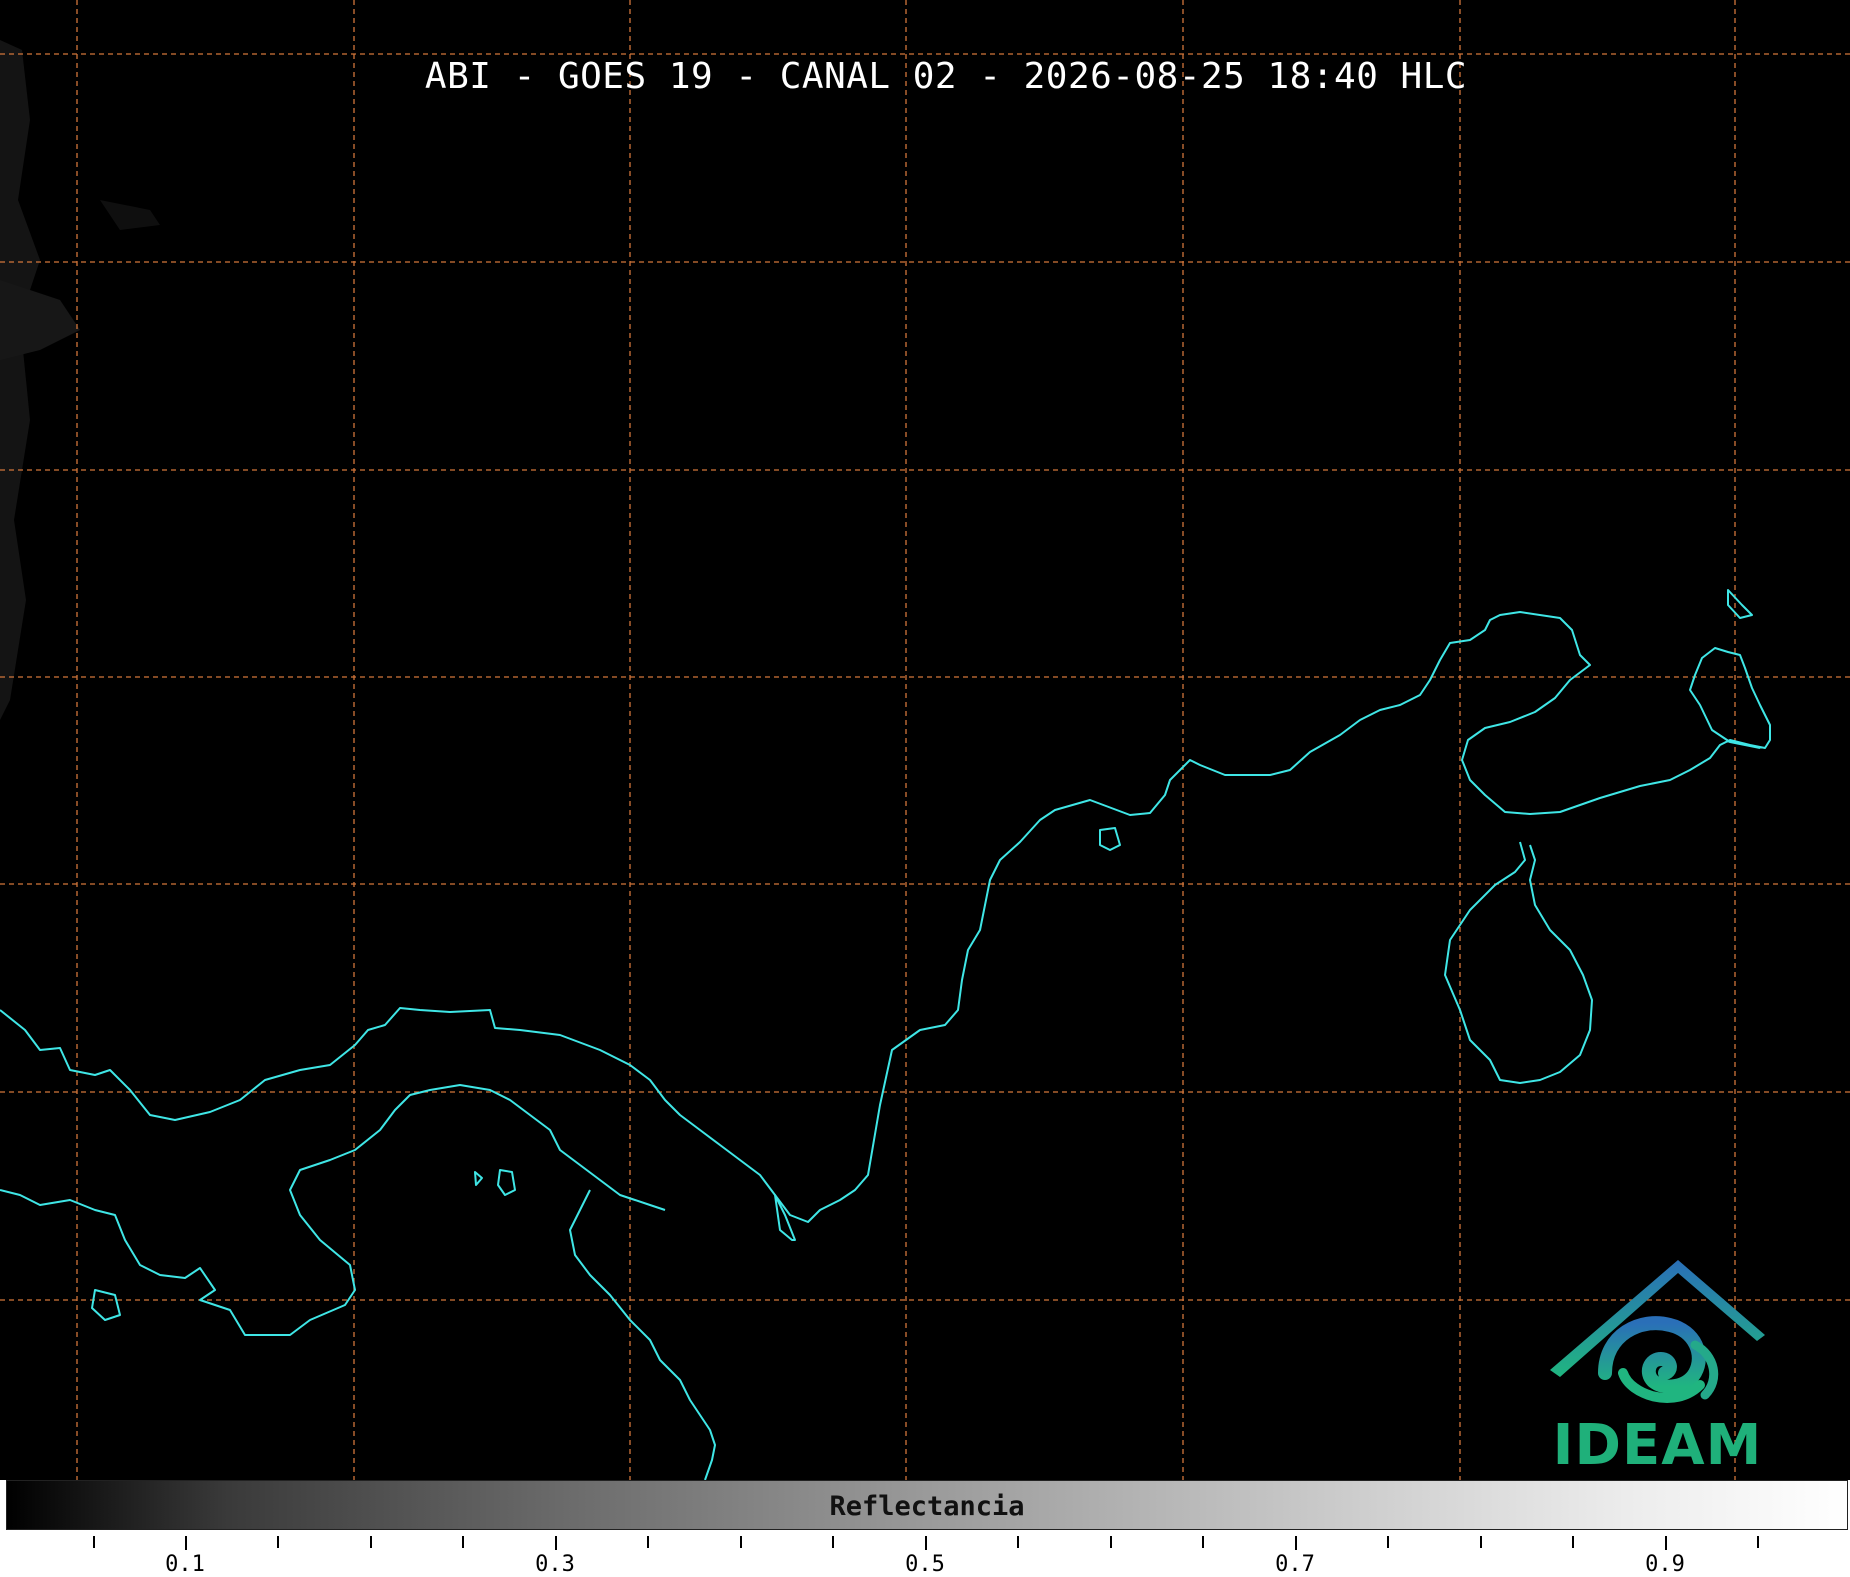 The image size is (1850, 1577). I want to click on tick-label: 0.3, so click(555, 1564).